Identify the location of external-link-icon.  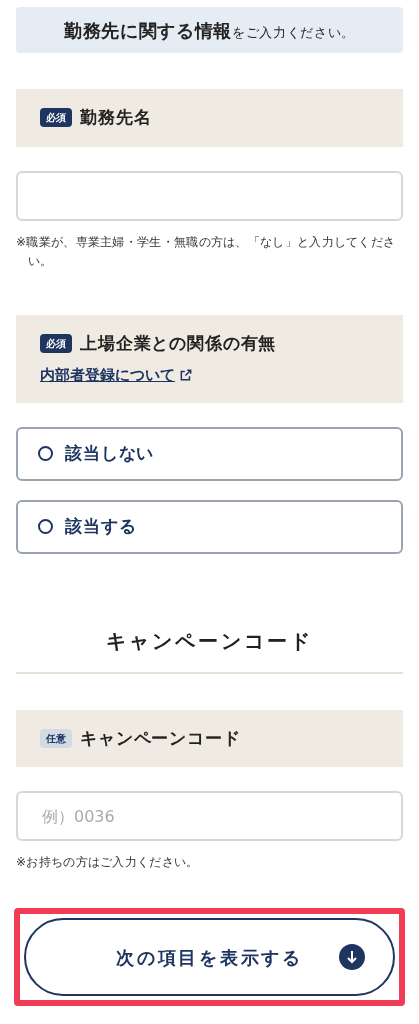
(186, 375).